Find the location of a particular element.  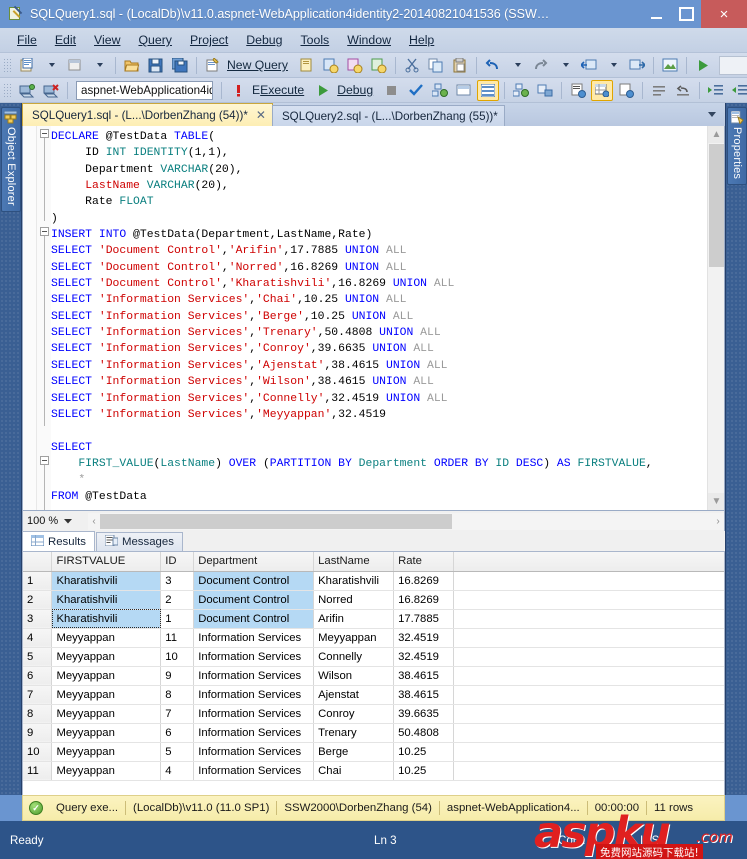

menu-item-window: Window is located at coordinates (369, 40).